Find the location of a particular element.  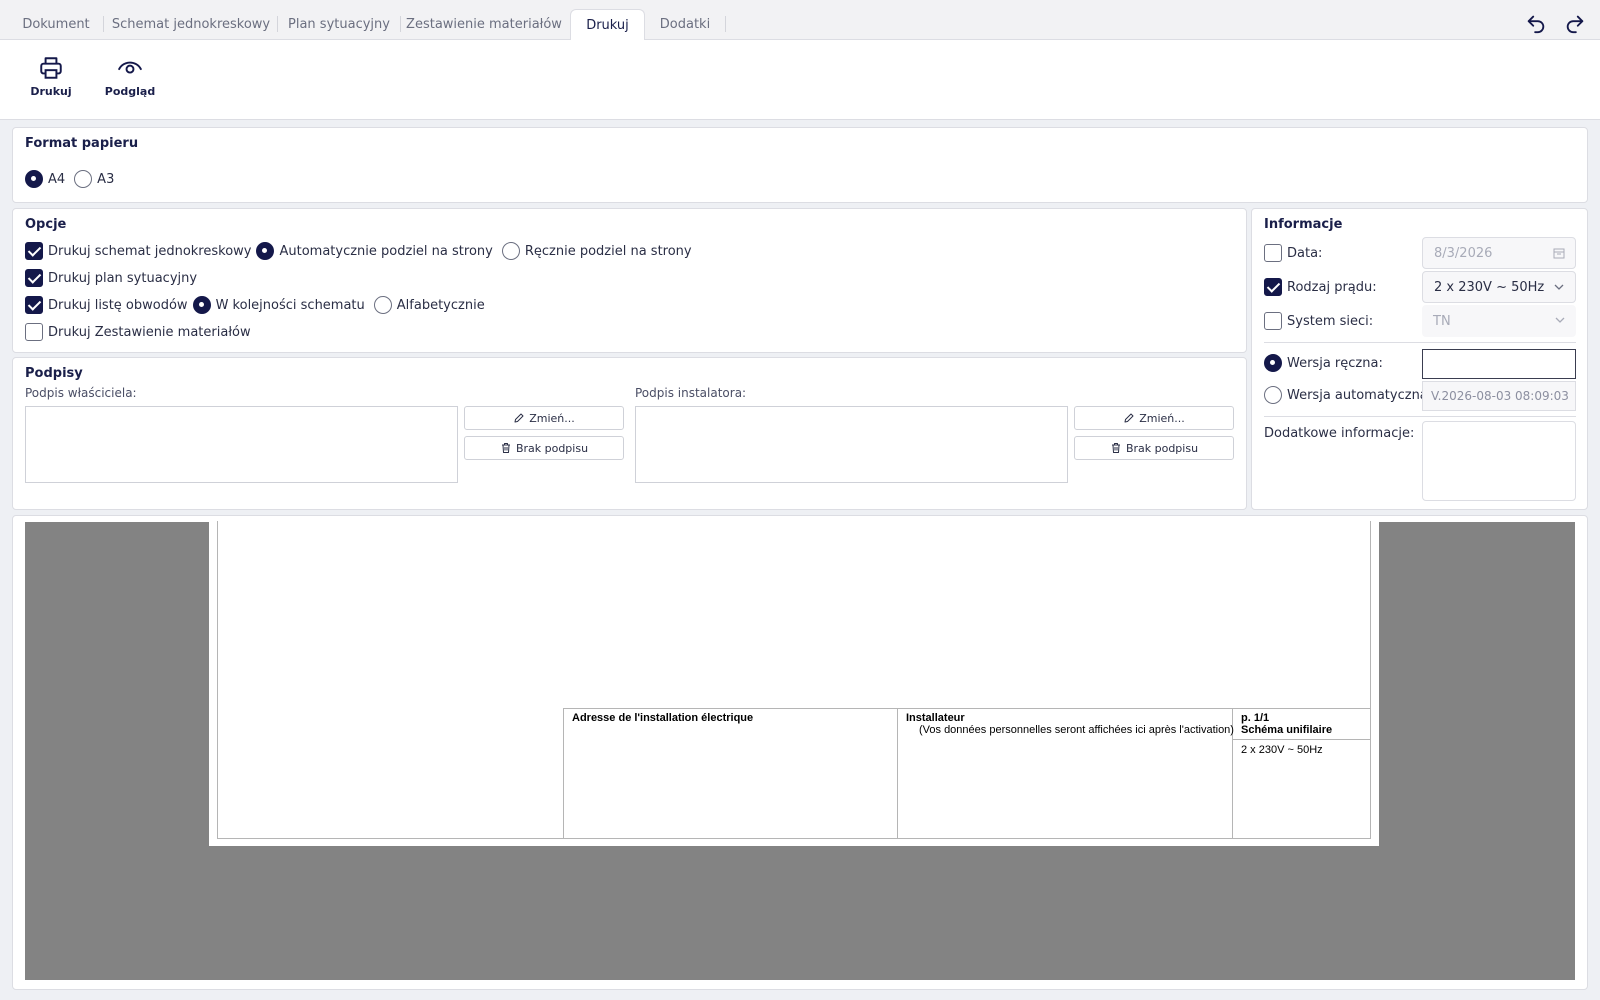

owner-signature-label: Podpis właściciela: is located at coordinates (81, 393).